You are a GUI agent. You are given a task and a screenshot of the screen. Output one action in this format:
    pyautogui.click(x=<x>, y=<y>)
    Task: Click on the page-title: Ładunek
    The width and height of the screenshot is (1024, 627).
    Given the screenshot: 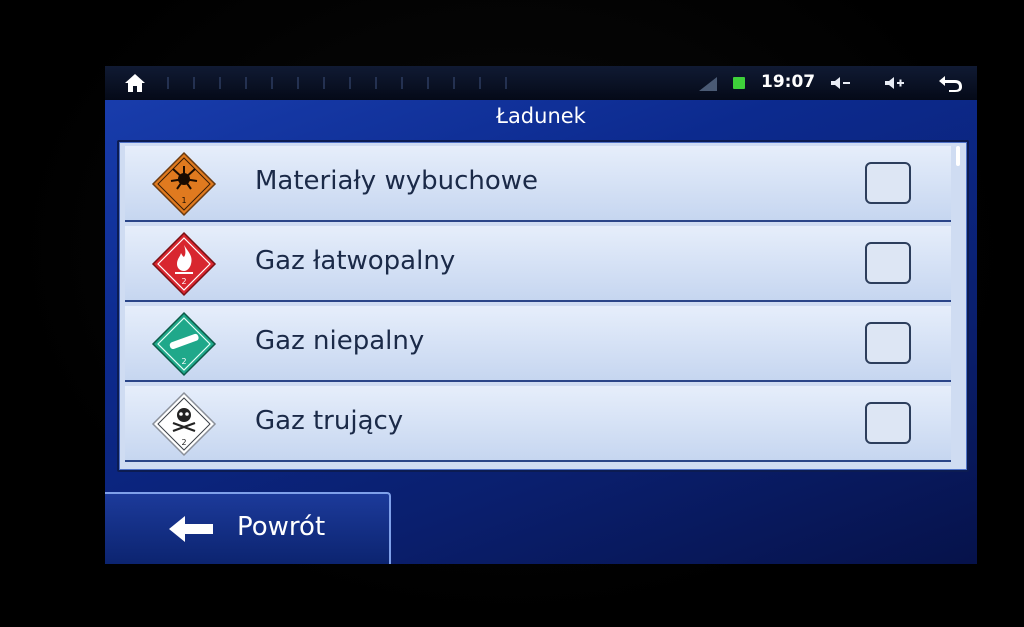 What is the action you would take?
    pyautogui.click(x=541, y=116)
    